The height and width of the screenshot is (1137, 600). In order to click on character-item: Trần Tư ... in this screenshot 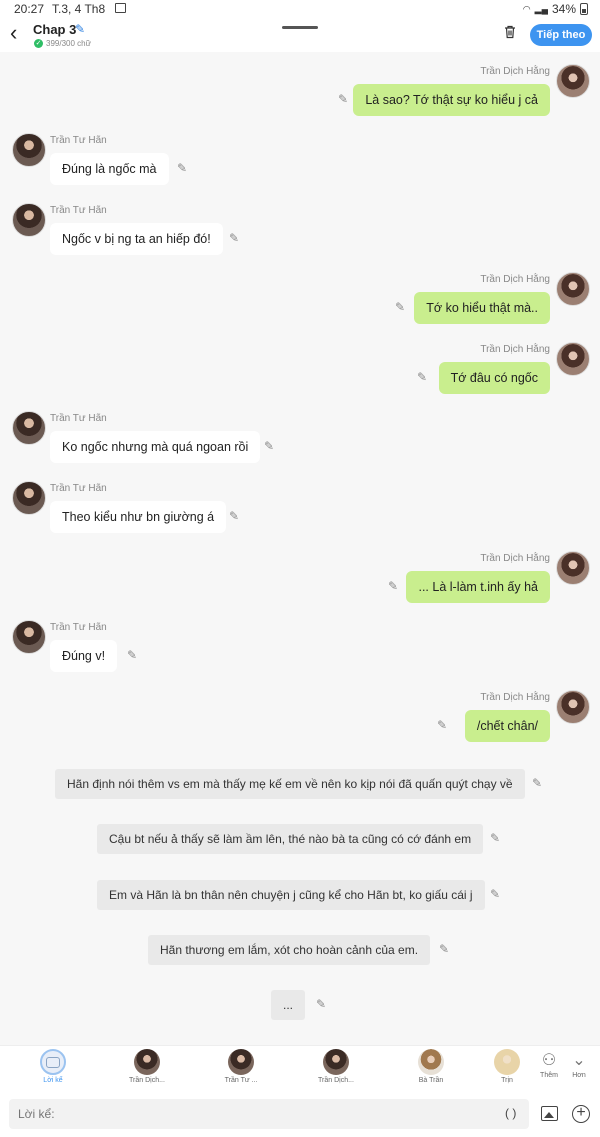, I will do `click(241, 1066)`.